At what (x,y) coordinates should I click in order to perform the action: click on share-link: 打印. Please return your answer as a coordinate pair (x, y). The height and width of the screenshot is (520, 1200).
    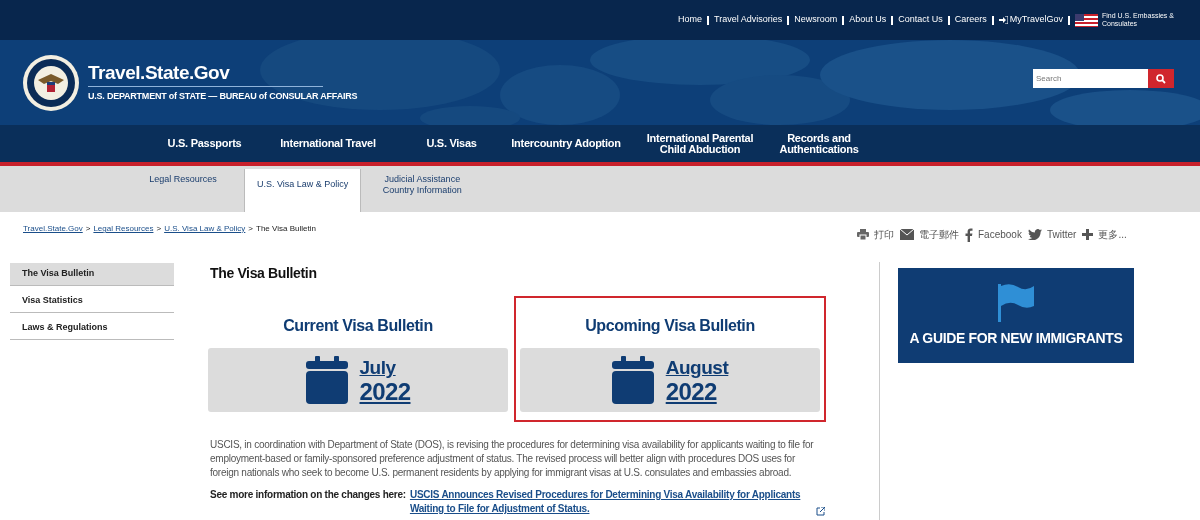
    Looking at the image, I should click on (884, 234).